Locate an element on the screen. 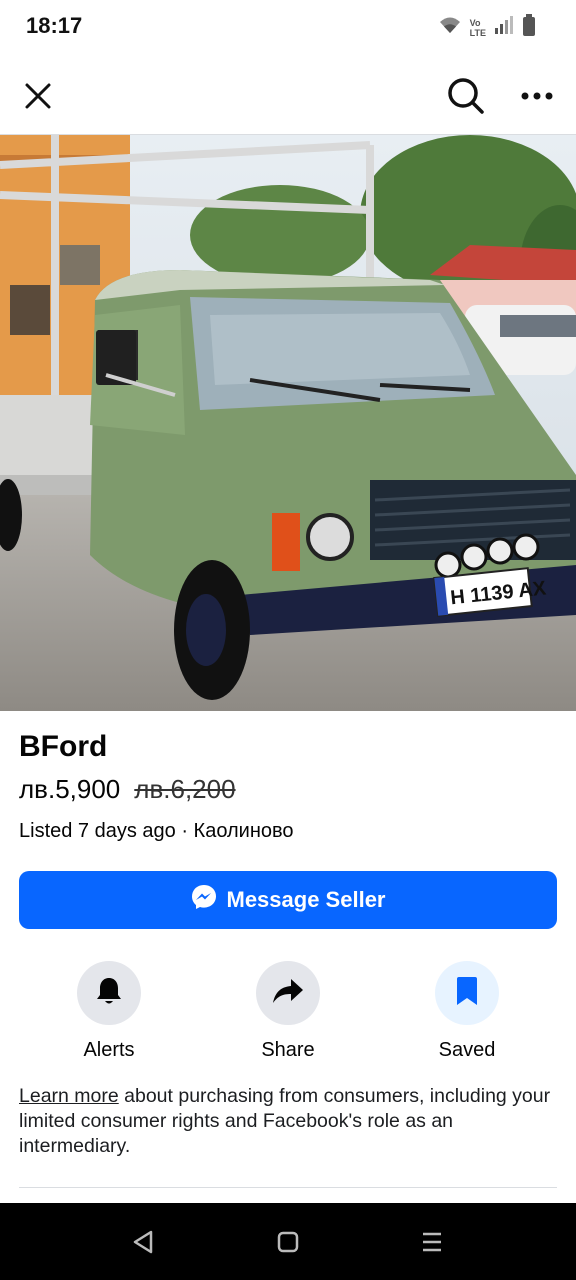 This screenshot has height=1280, width=576. share-label: Share is located at coordinates (288, 1050).